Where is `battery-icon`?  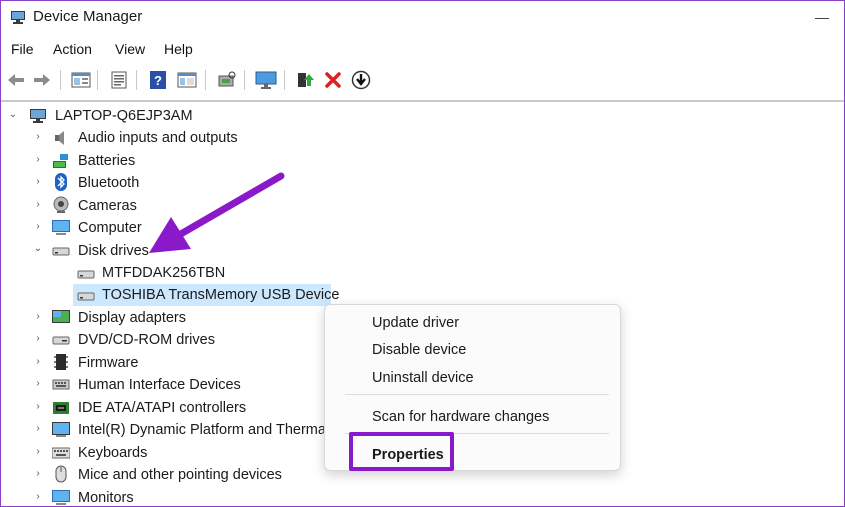 battery-icon is located at coordinates (60, 161).